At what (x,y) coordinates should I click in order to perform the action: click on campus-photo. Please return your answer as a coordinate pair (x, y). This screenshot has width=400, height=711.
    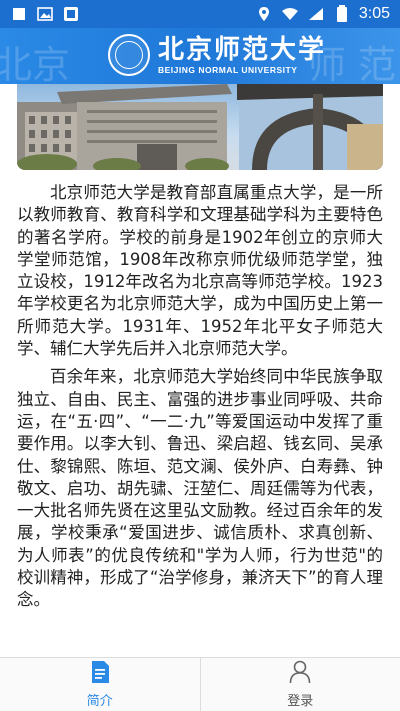
    Looking at the image, I should click on (200, 127).